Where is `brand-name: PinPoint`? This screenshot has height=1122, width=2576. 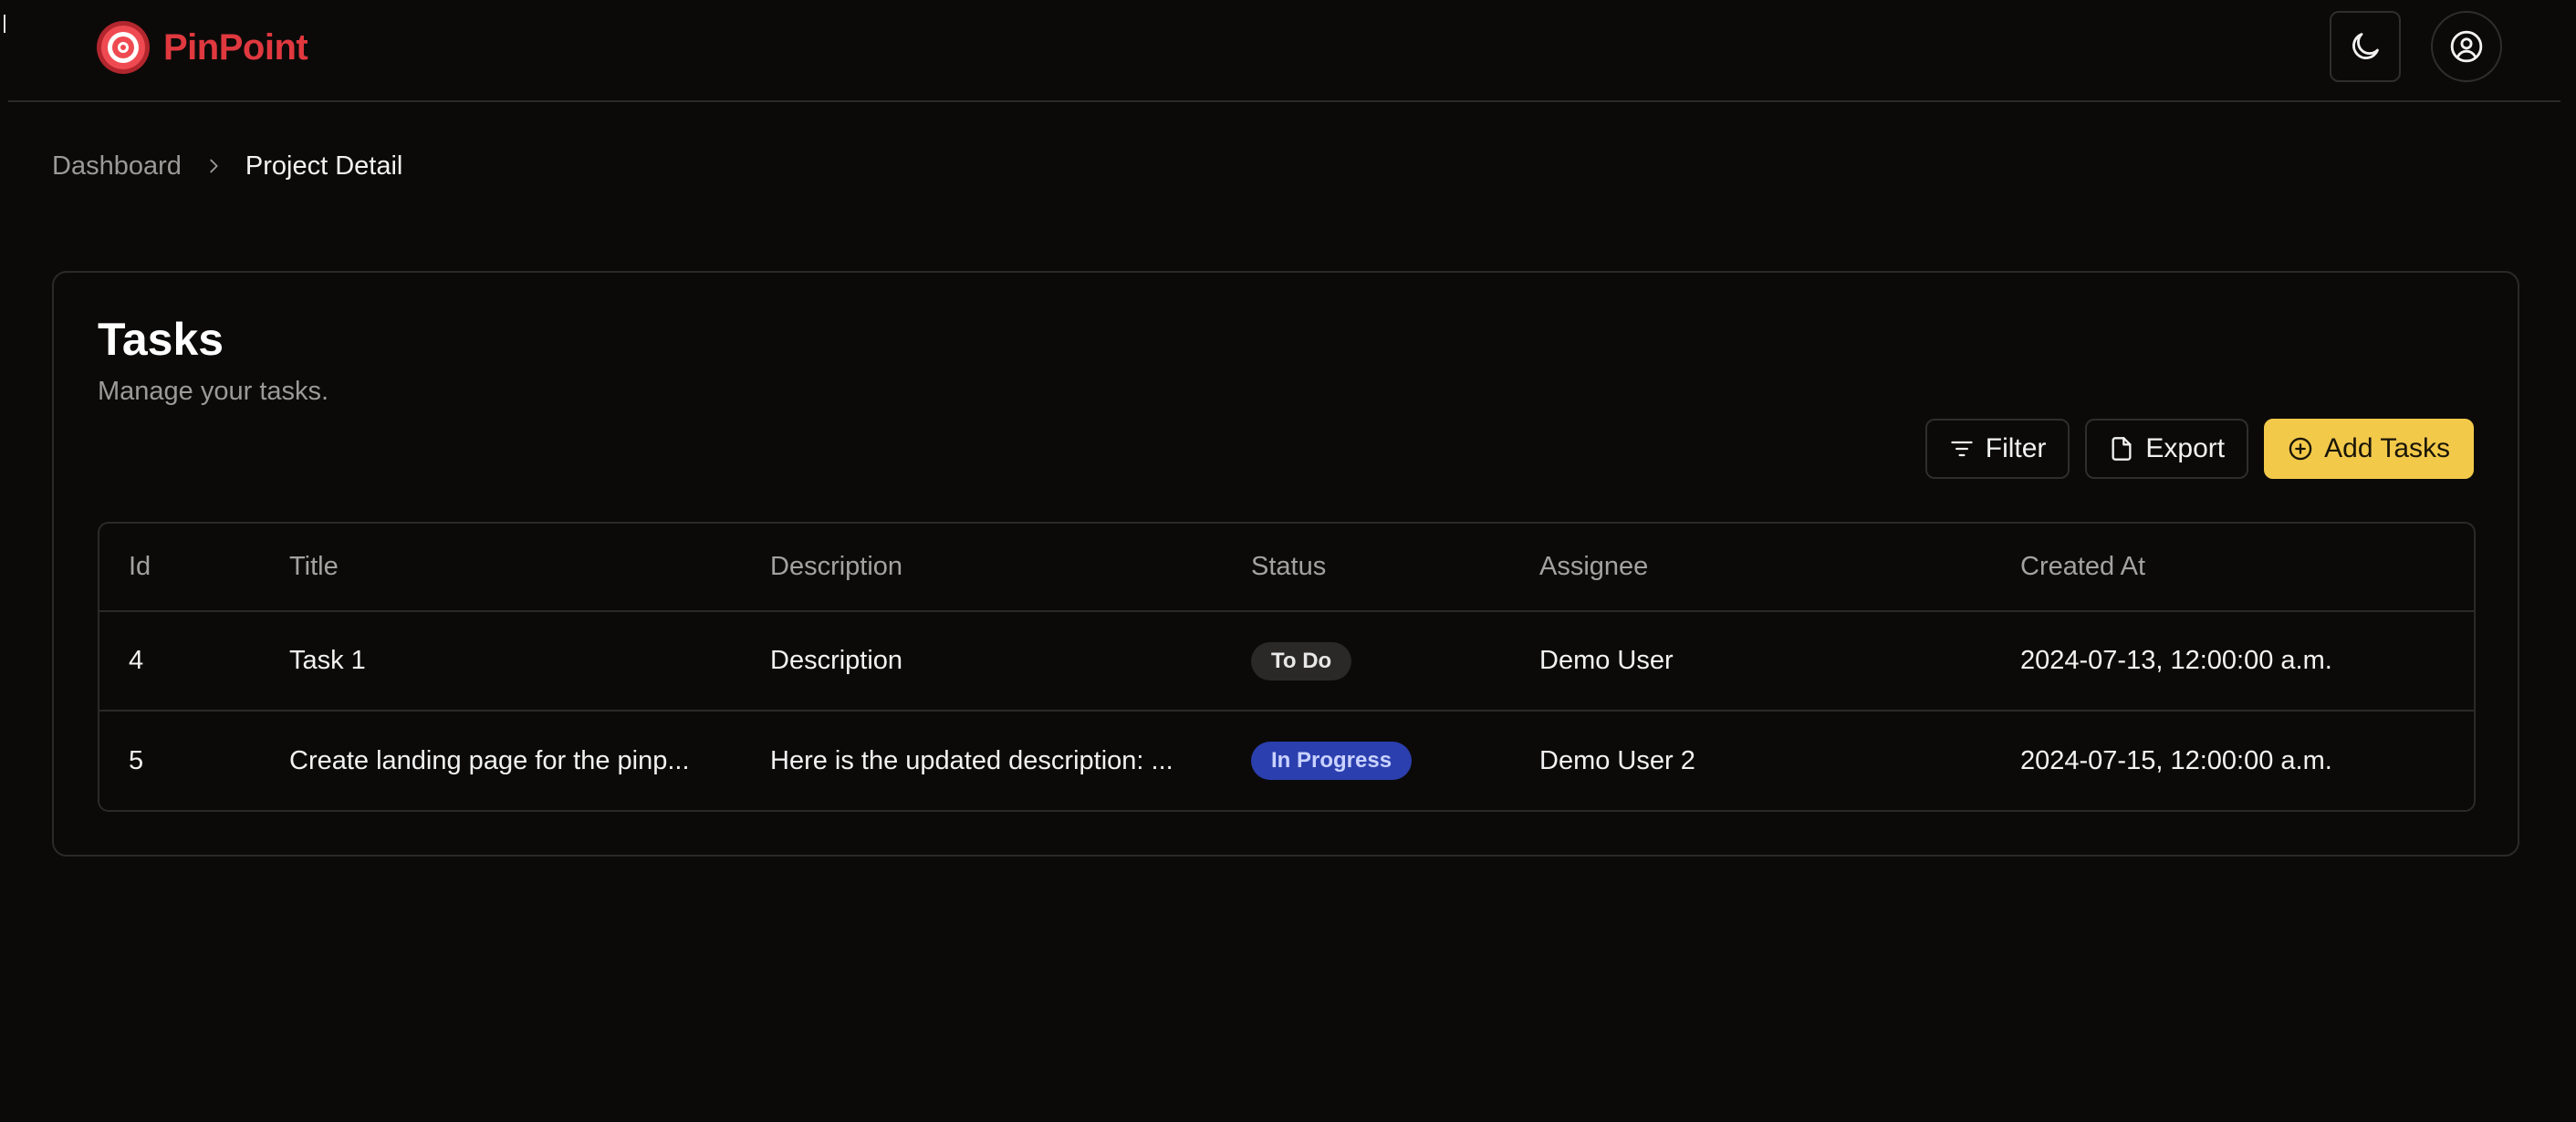 brand-name: PinPoint is located at coordinates (235, 47).